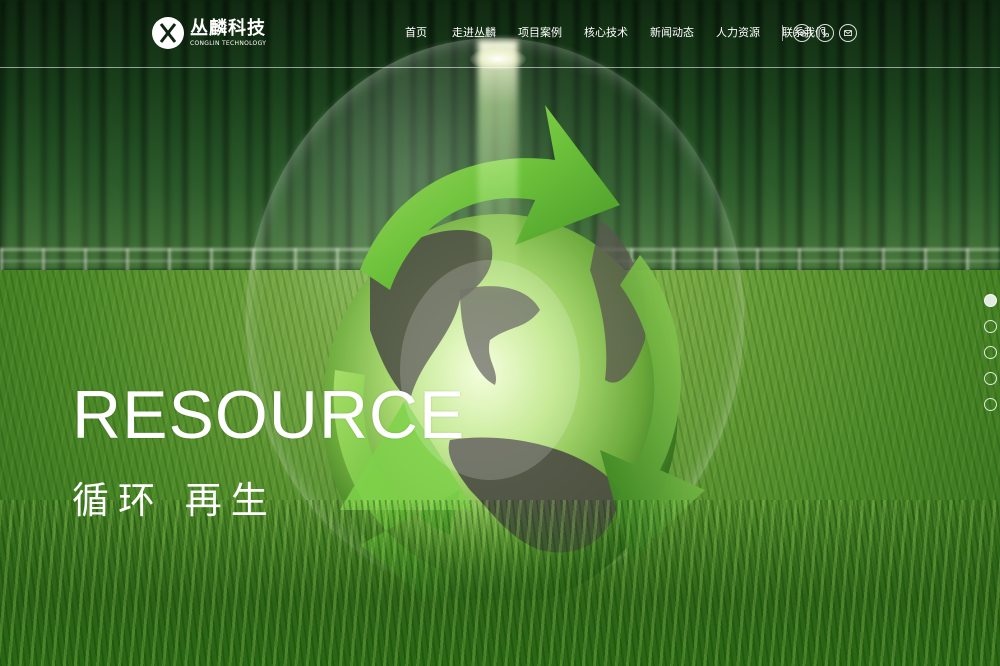 The image size is (1000, 666). I want to click on header-contact-icons, so click(827, 33).